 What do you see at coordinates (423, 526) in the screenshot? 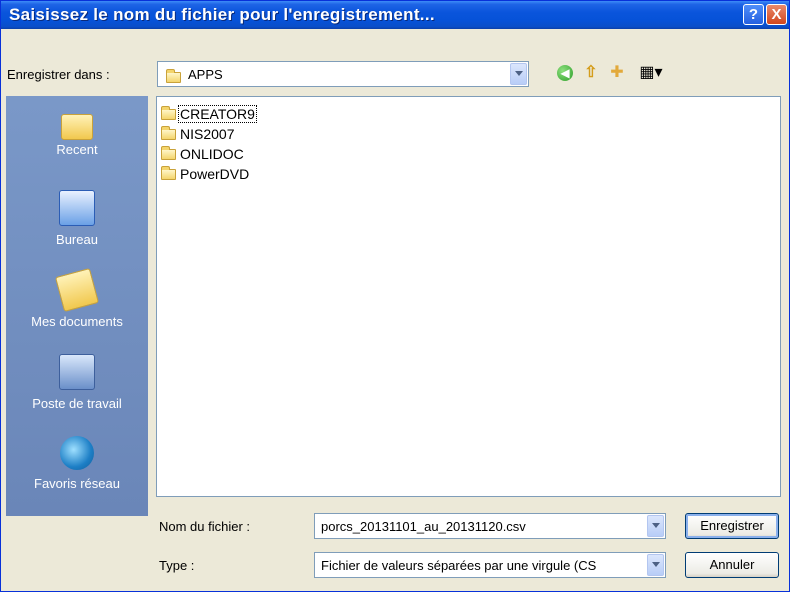
I see `filename-value: porcs_20131101_au_20131120.csv` at bounding box center [423, 526].